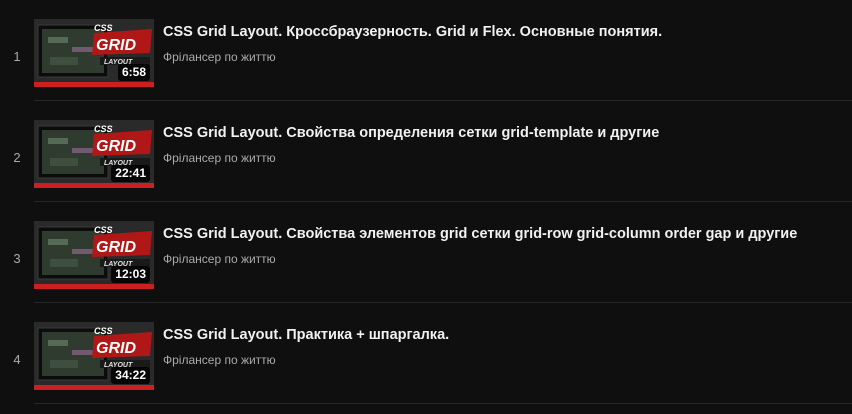 Image resolution: width=852 pixels, height=414 pixels. What do you see at coordinates (94, 154) in the screenshot?
I see `video-thumbnail: CSS GRID LAYOUT 22:41` at bounding box center [94, 154].